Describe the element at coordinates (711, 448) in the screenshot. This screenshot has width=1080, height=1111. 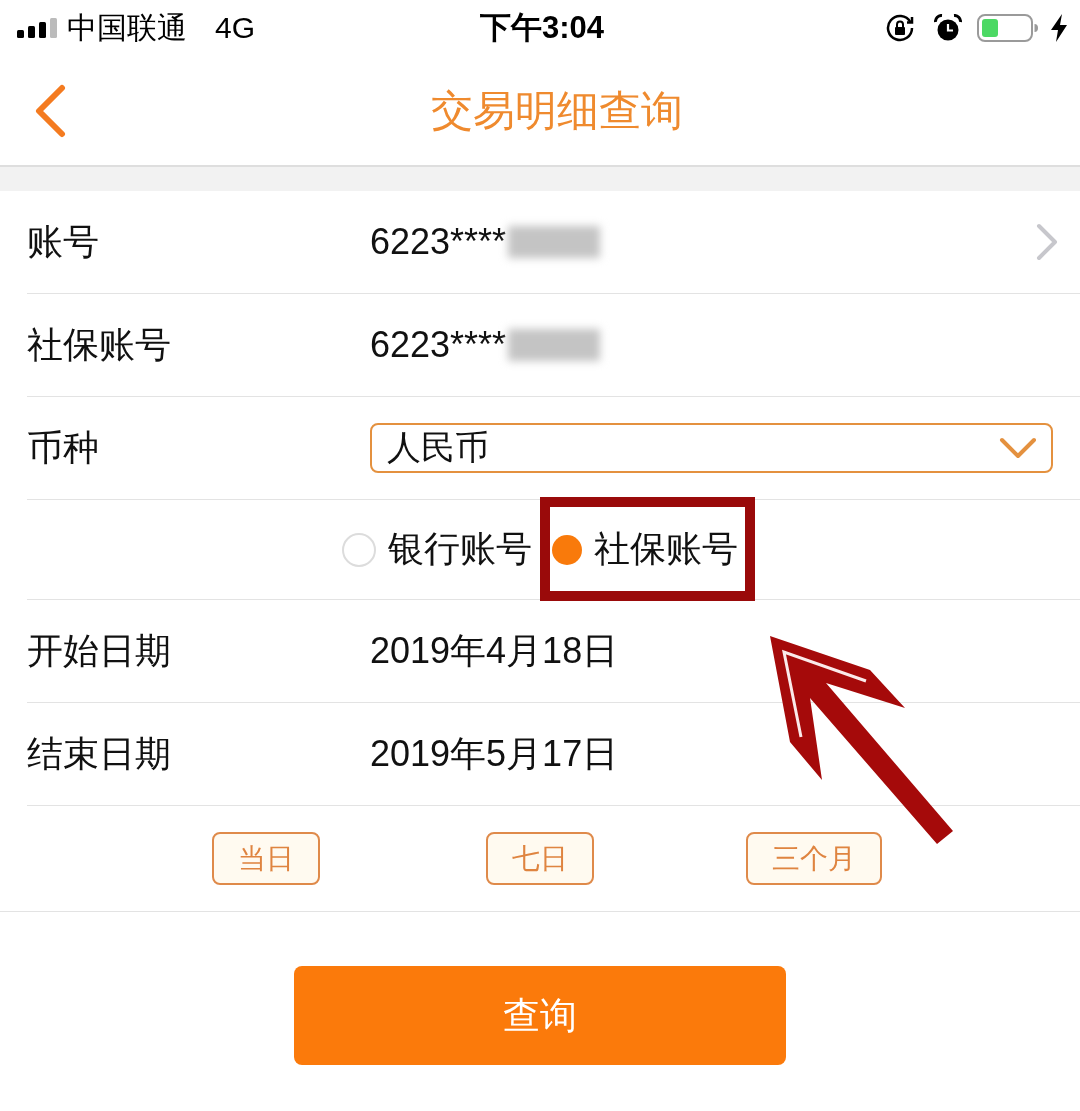
I see `currency-select: 人民币` at that location.